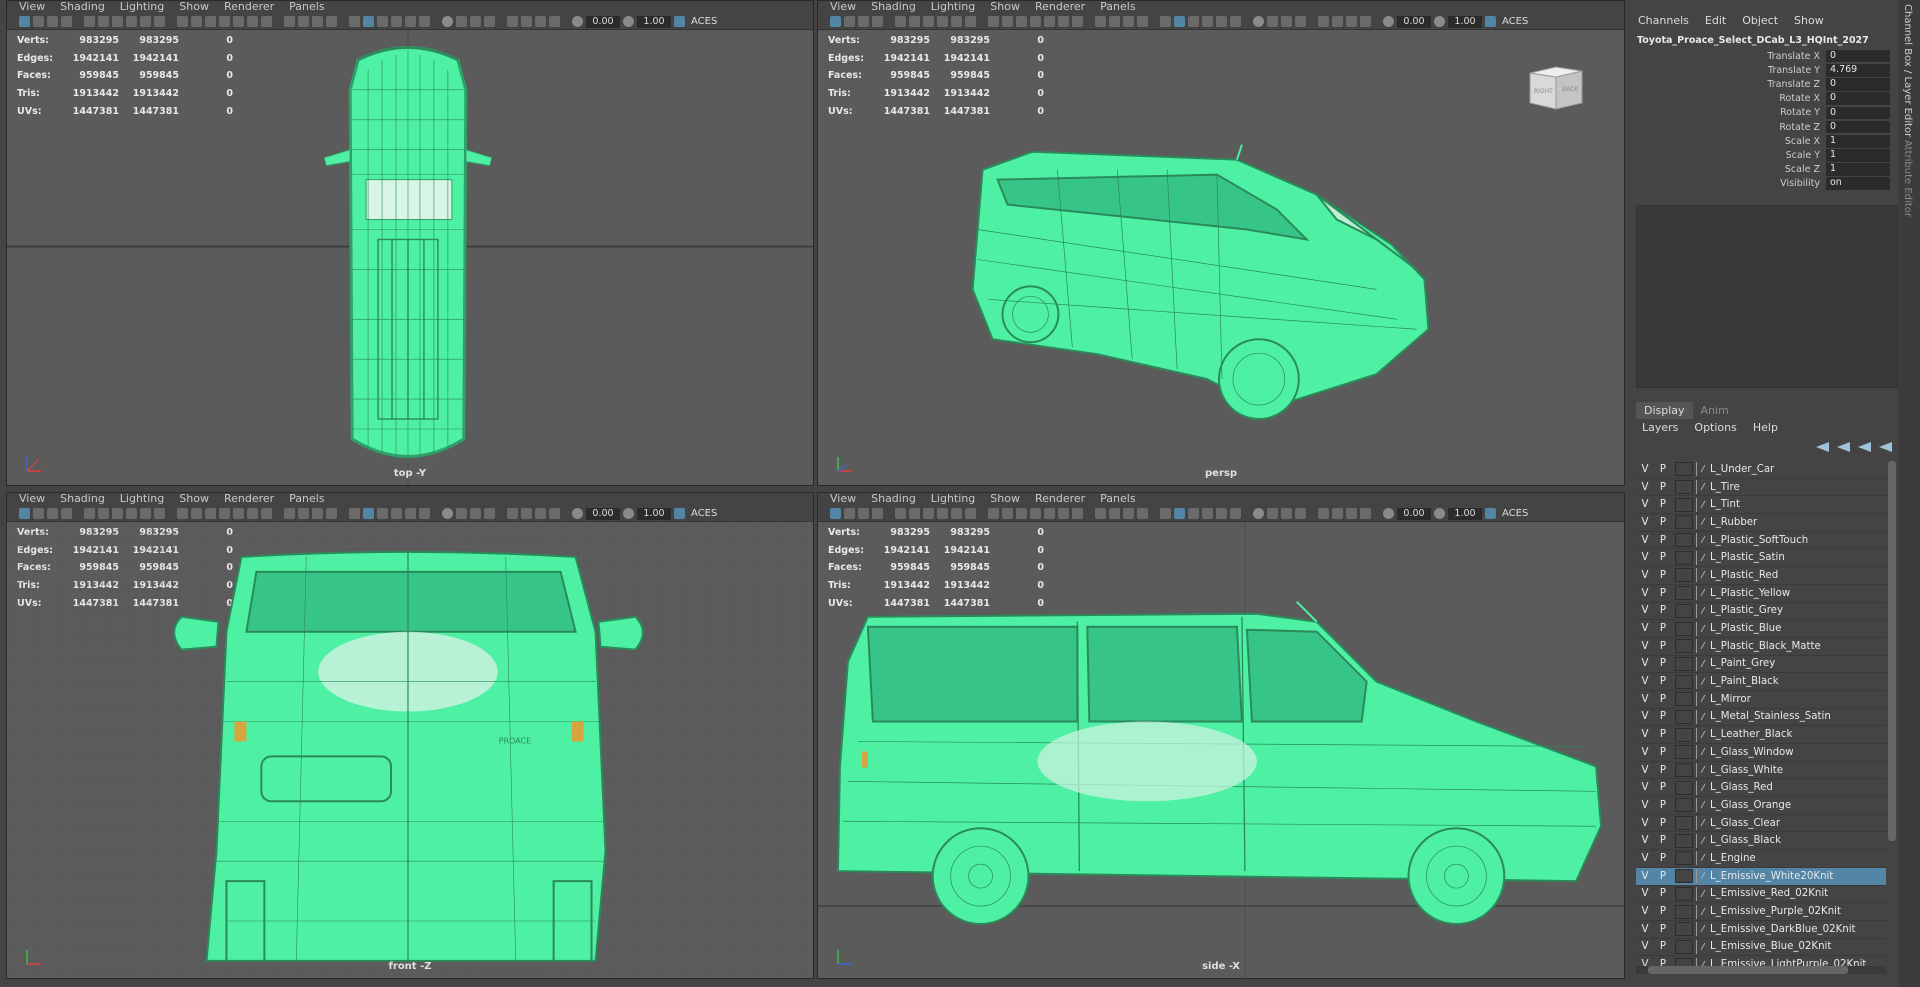  I want to click on layer-row: V P L_Plastic_Black_Matte, so click(1761, 647).